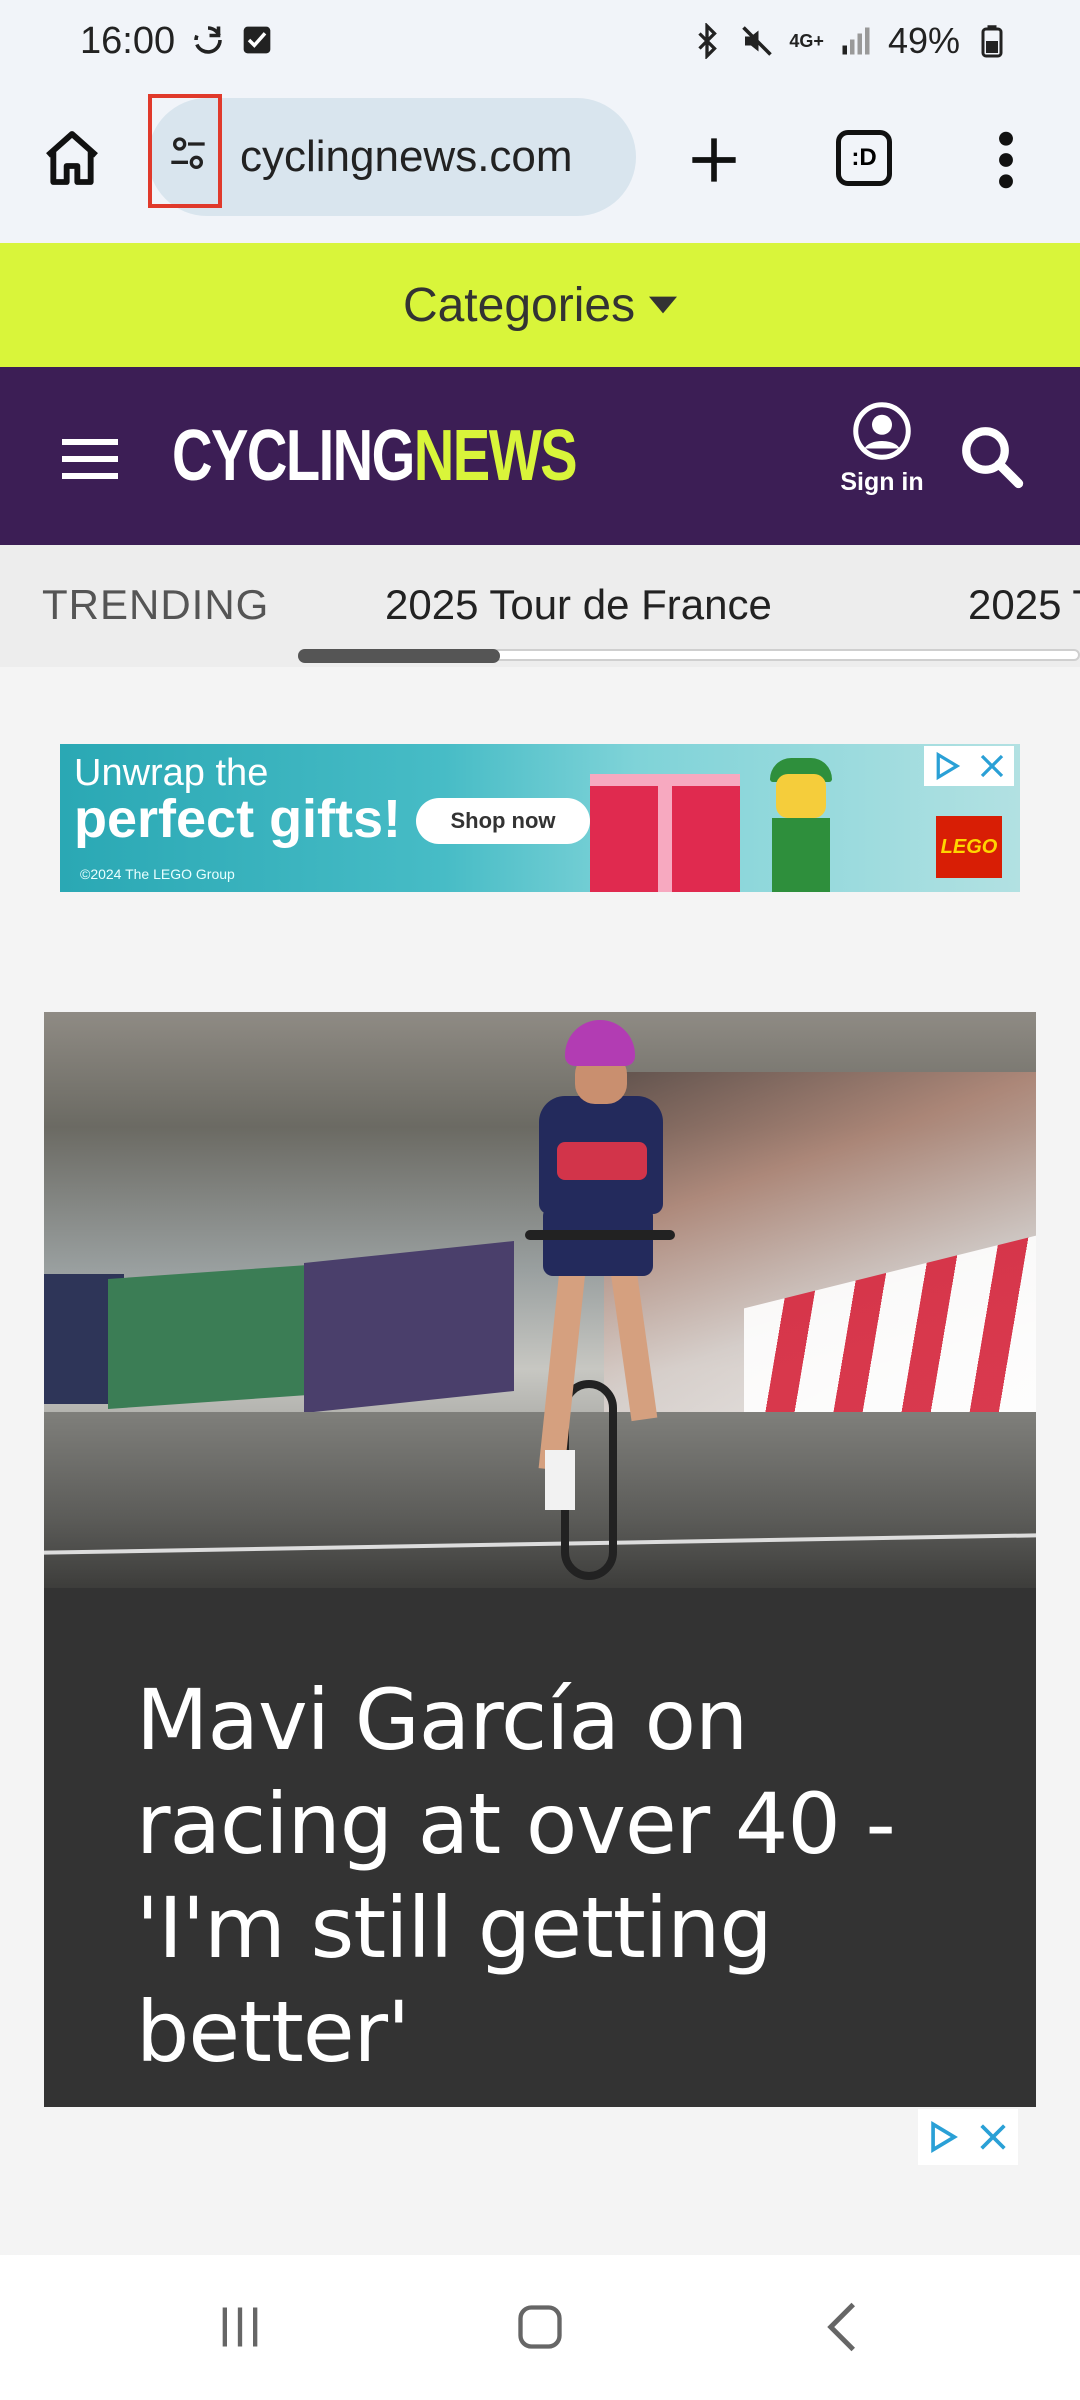 This screenshot has height=2400, width=1080. I want to click on tune-icon, so click(188, 153).